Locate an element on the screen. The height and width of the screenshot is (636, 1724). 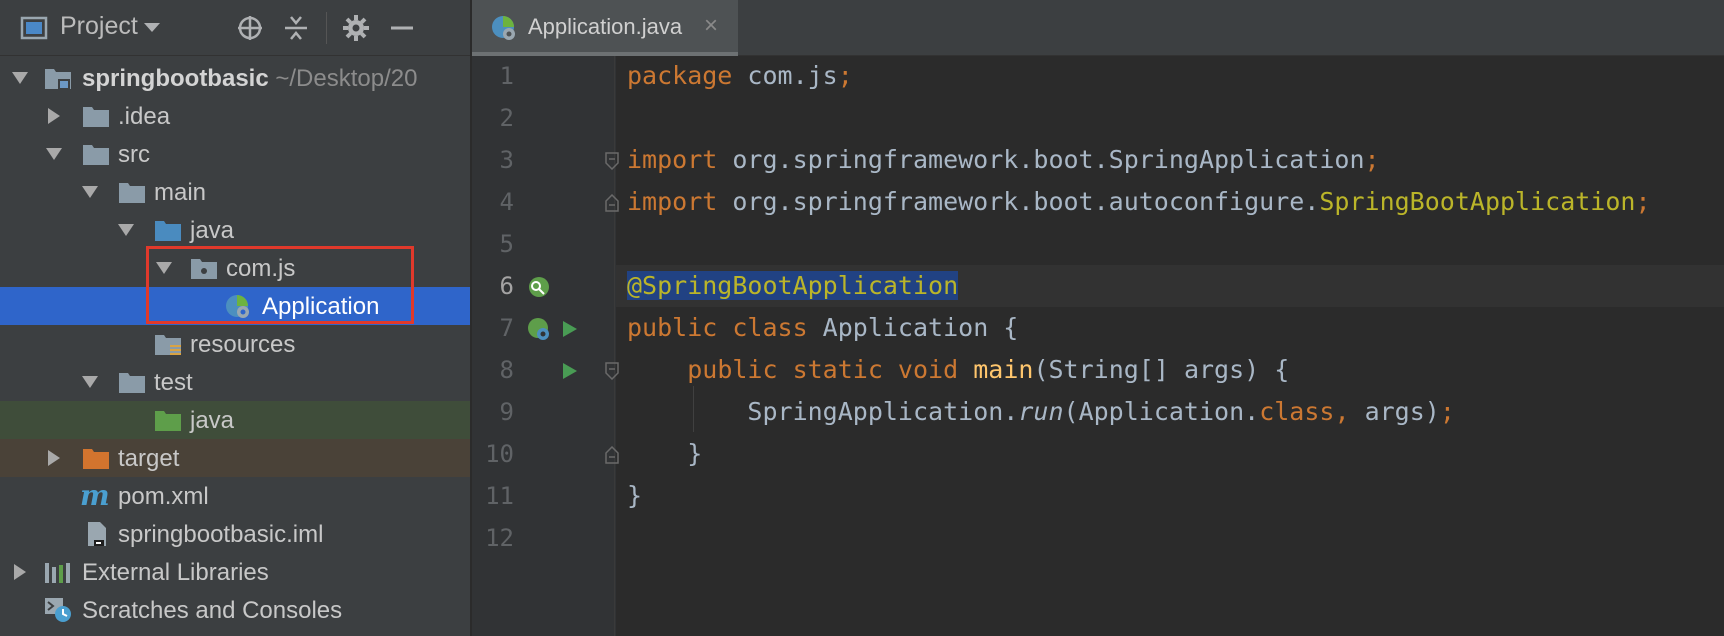
tree-item-label: springbootbasic ~/Desktop/20 is located at coordinates (250, 78).